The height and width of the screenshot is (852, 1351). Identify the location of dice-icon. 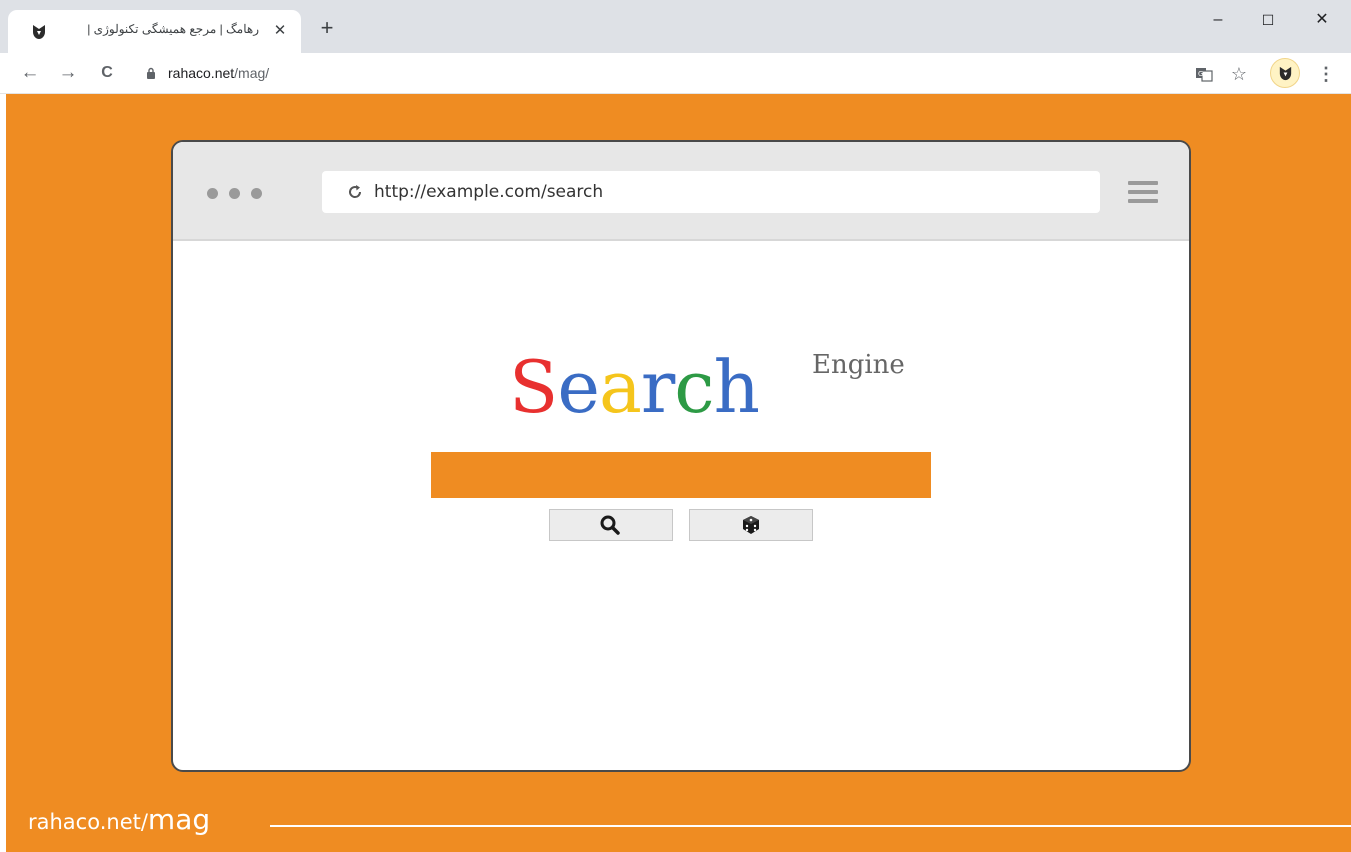
(751, 525).